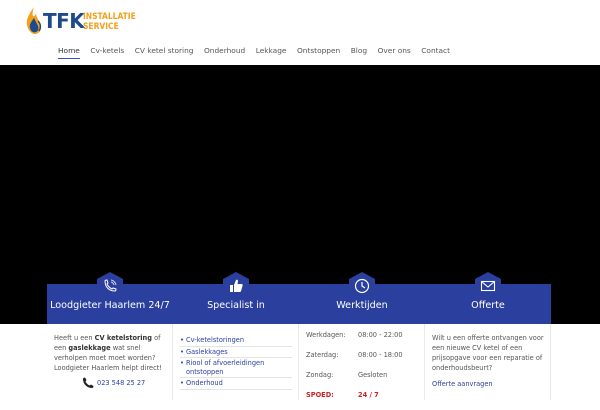 Image resolution: width=600 pixels, height=410 pixels. I want to click on nav-item-over-ons: Over ons, so click(394, 52).